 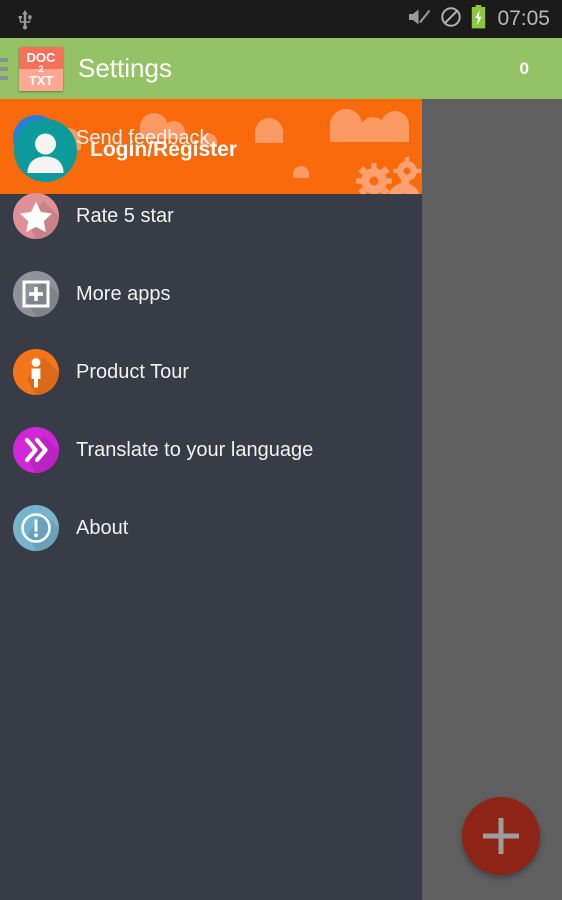 I want to click on doc2txt-app-icon: DOC 2 TXT, so click(x=41, y=68).